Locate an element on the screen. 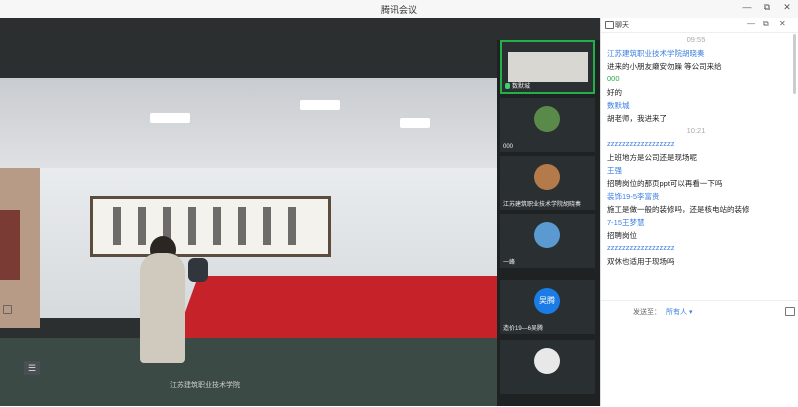  chat-title: 聊天 is located at coordinates (622, 25).